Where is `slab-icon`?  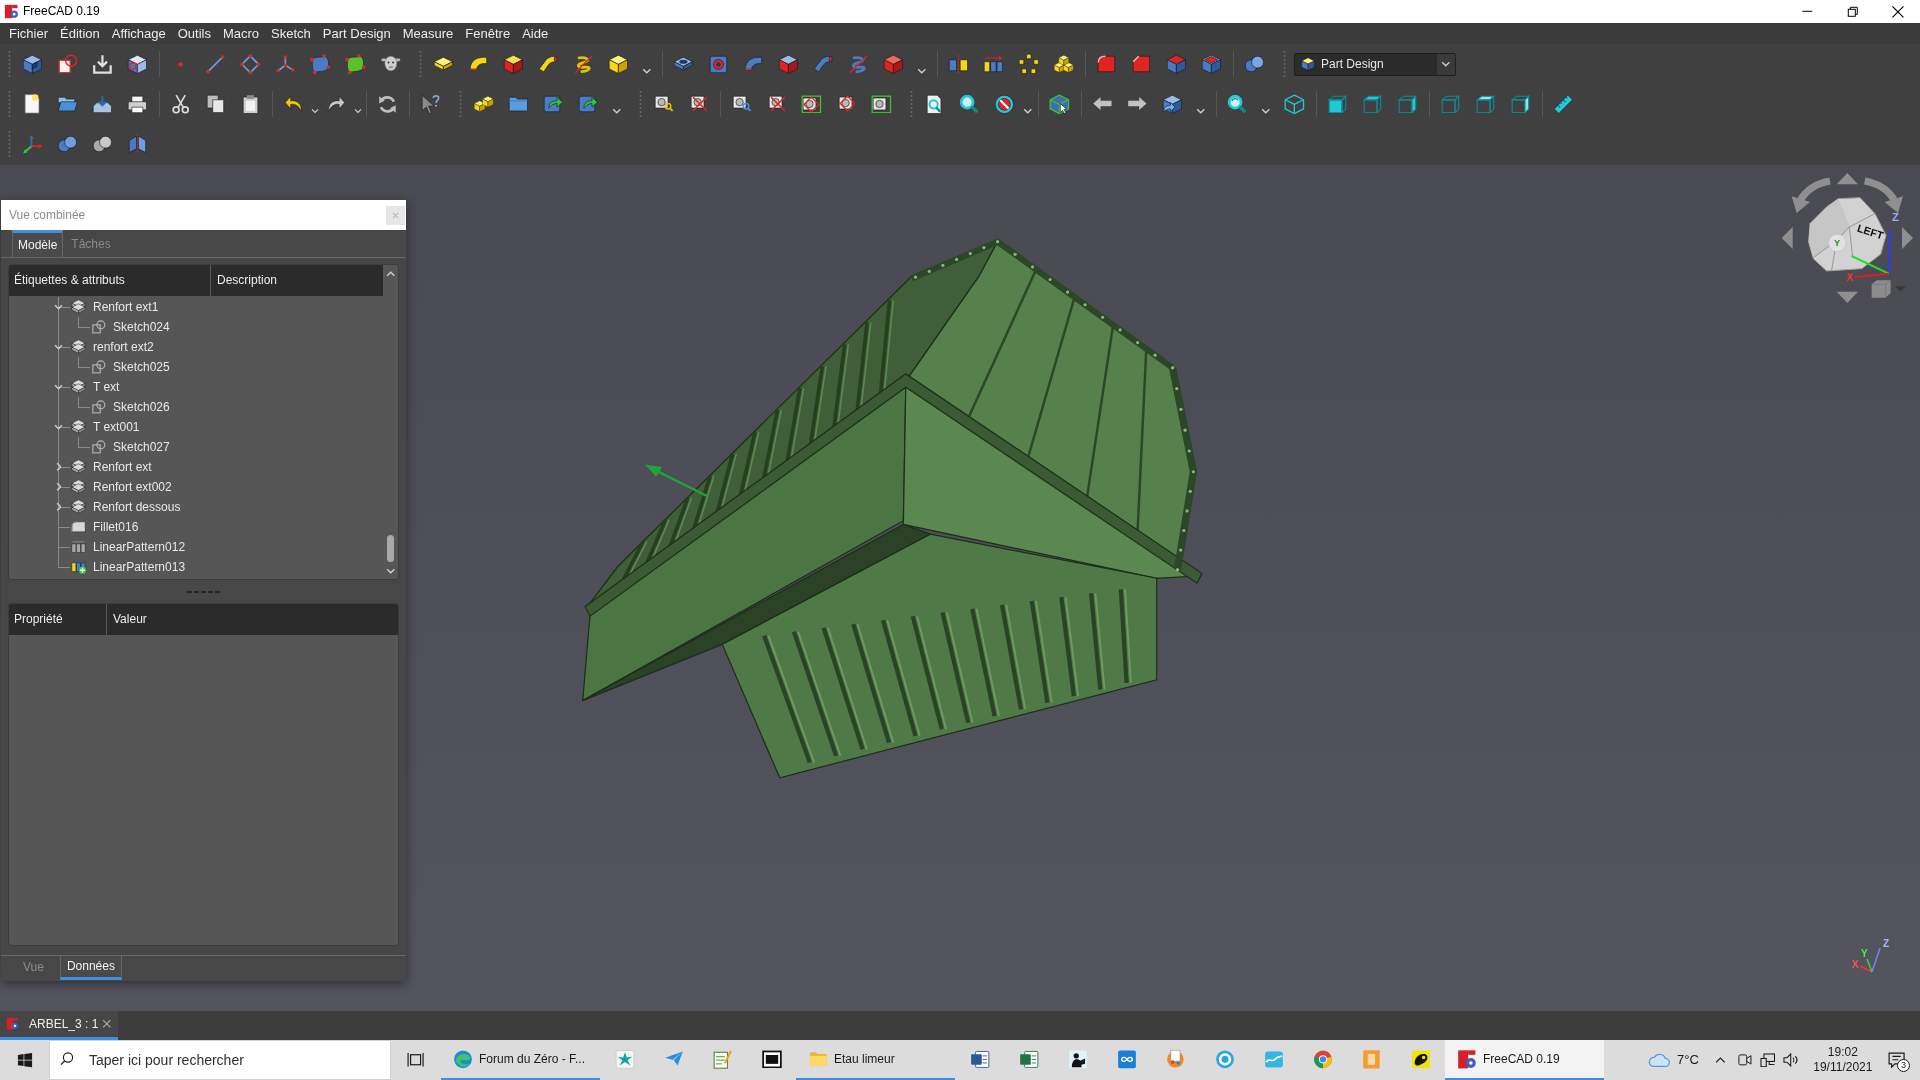
slab-icon is located at coordinates (443, 64).